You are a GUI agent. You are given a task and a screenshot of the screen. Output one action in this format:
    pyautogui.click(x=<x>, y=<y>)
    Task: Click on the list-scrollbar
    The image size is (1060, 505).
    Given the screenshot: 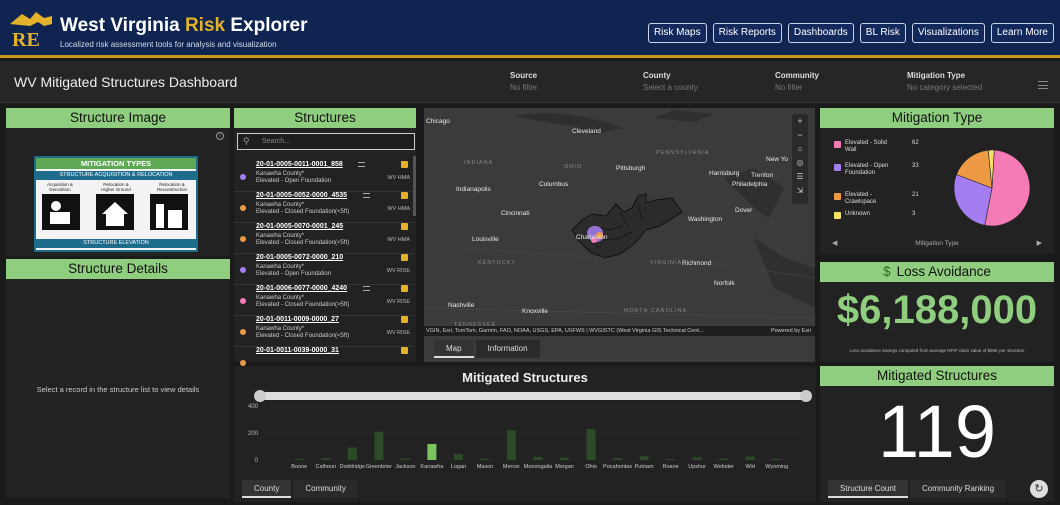 What is the action you would take?
    pyautogui.click(x=414, y=186)
    